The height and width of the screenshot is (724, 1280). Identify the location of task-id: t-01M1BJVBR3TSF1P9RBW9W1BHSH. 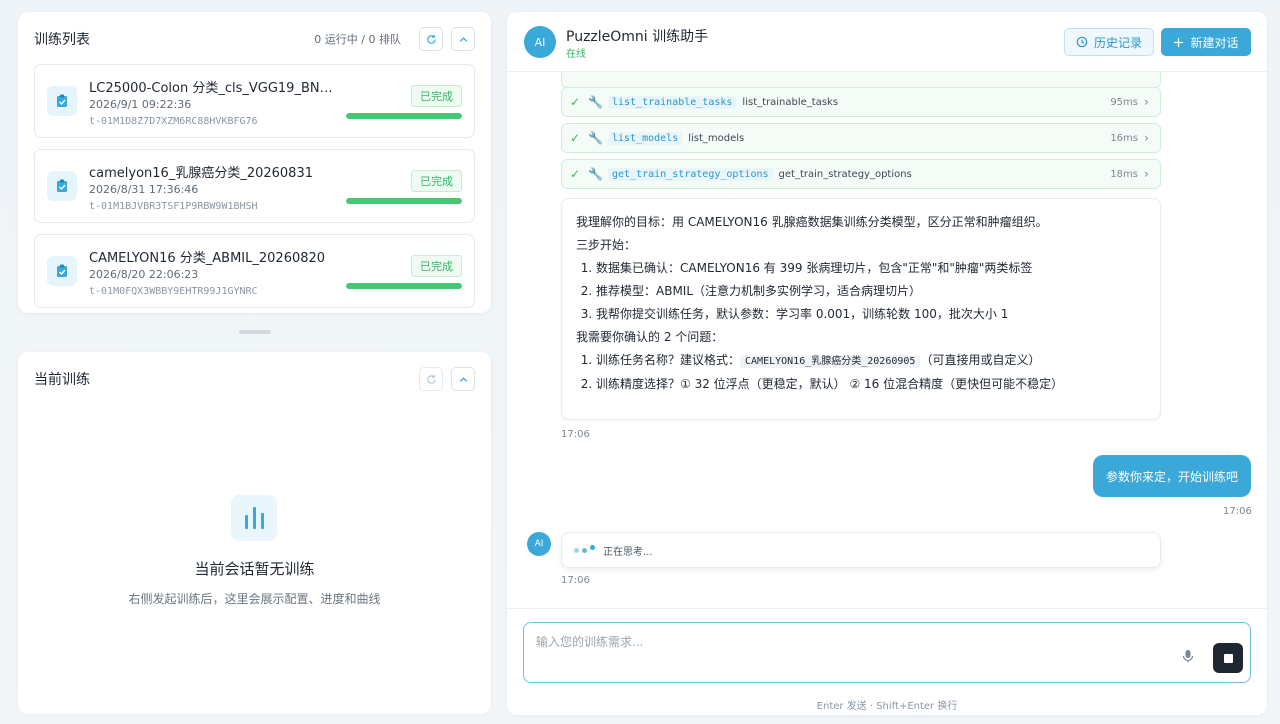
(173, 206).